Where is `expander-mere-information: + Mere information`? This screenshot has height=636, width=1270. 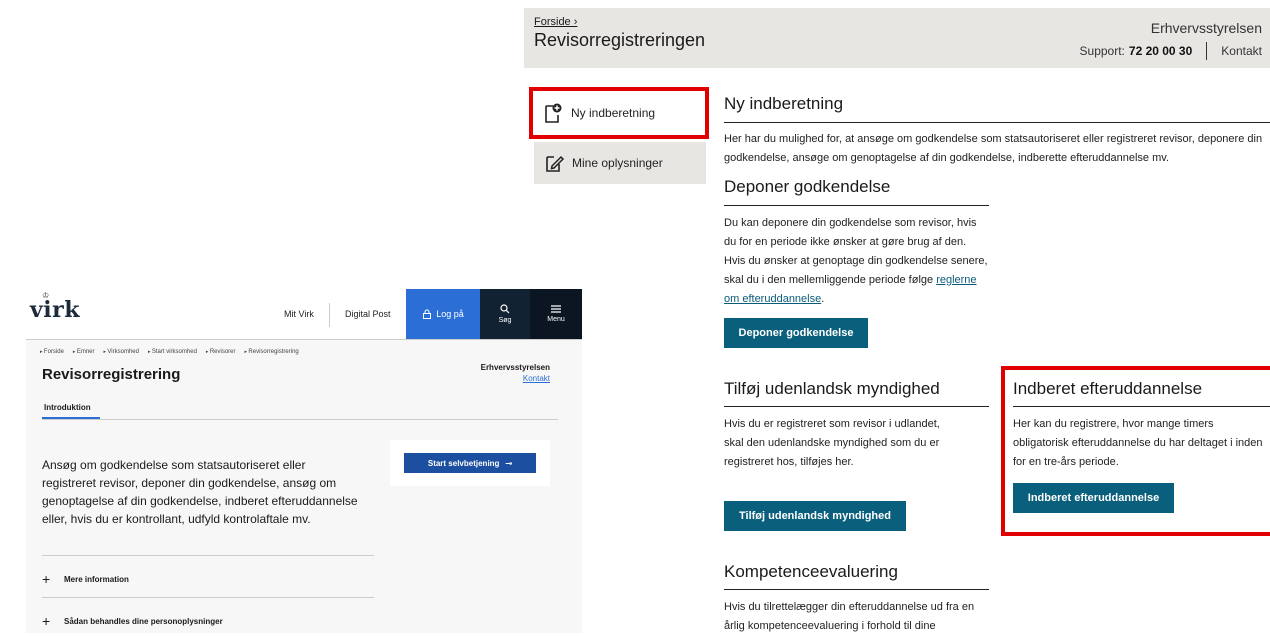 expander-mere-information: + Mere information is located at coordinates (85, 579).